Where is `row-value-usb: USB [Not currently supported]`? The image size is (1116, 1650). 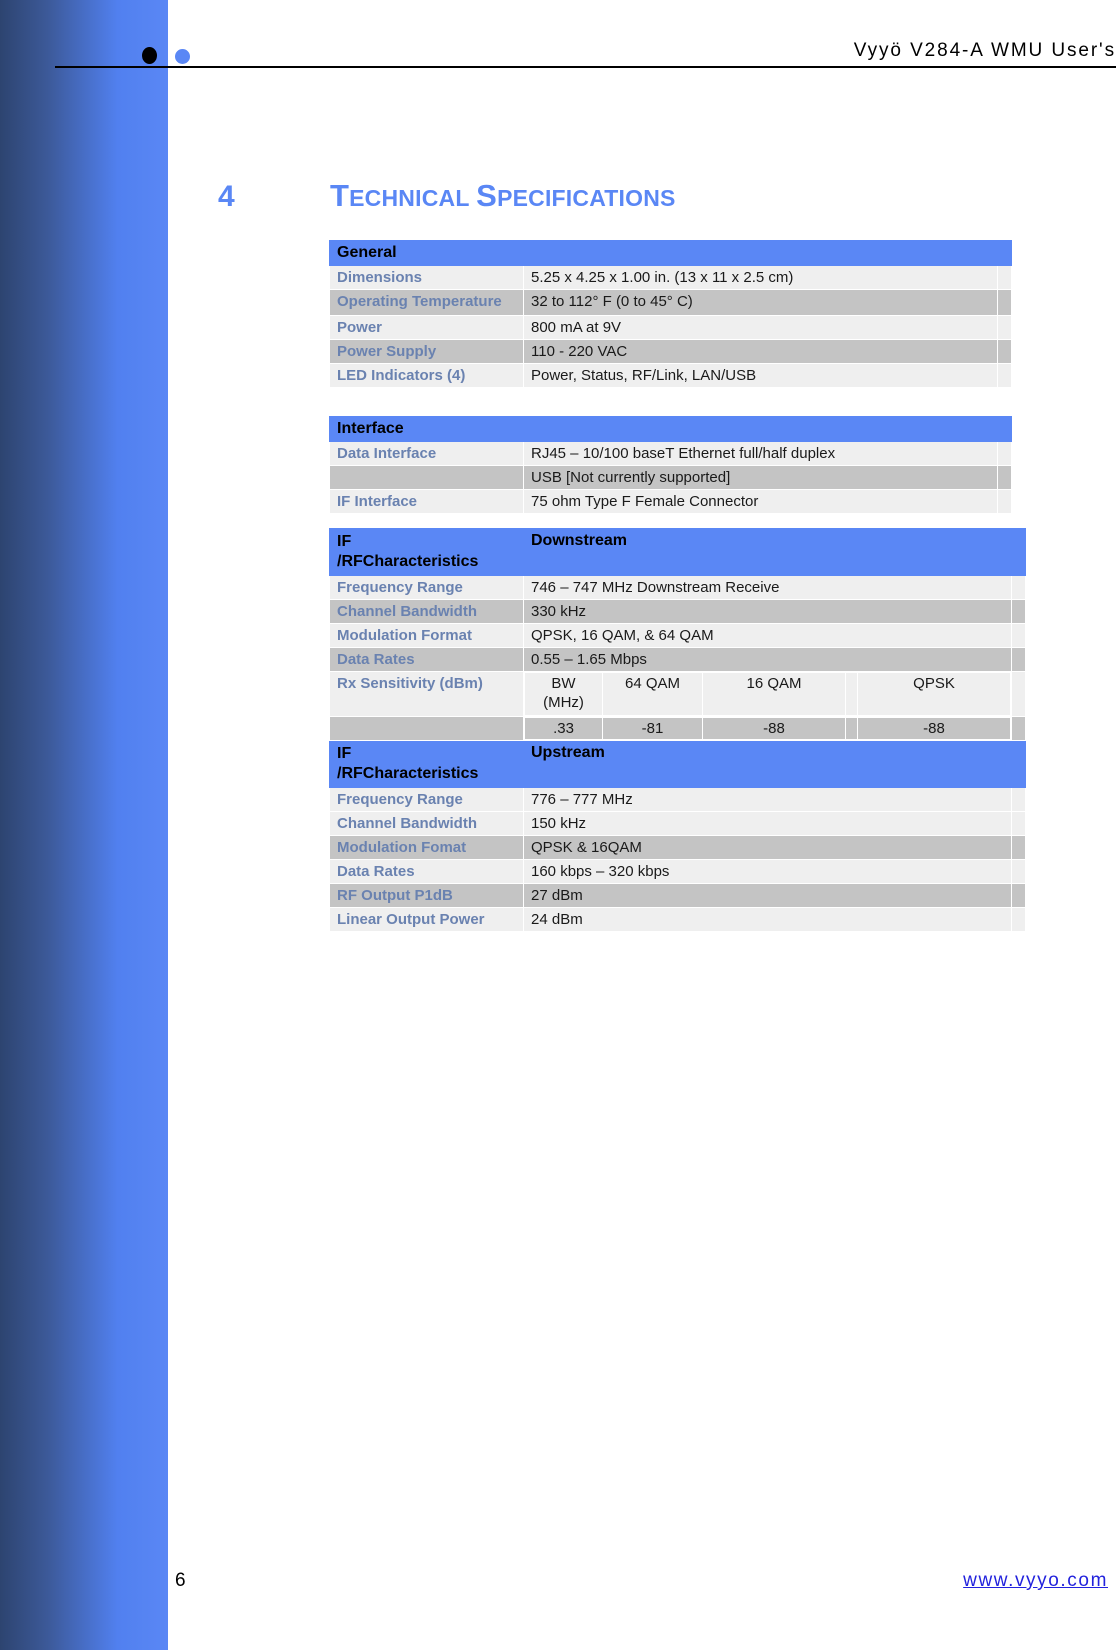 row-value-usb: USB [Not currently supported] is located at coordinates (760, 477).